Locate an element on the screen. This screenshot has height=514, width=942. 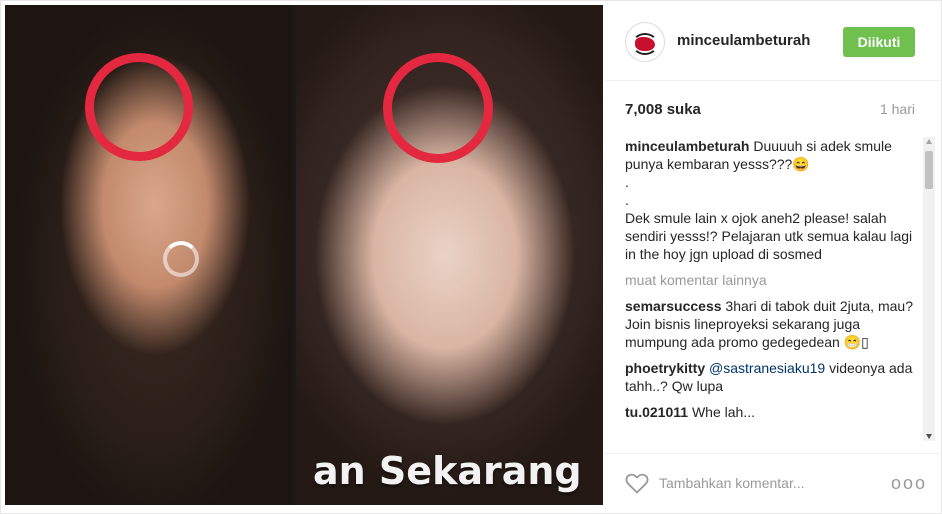
post-header: minceulambeturah Diikuti is located at coordinates (772, 43).